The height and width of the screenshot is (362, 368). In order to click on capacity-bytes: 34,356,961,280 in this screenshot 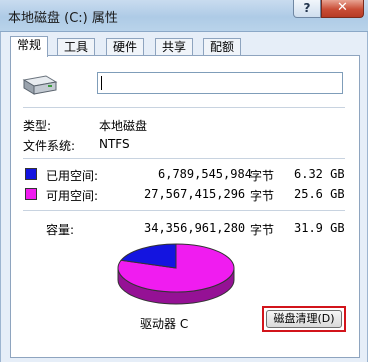, I will do `click(195, 228)`.